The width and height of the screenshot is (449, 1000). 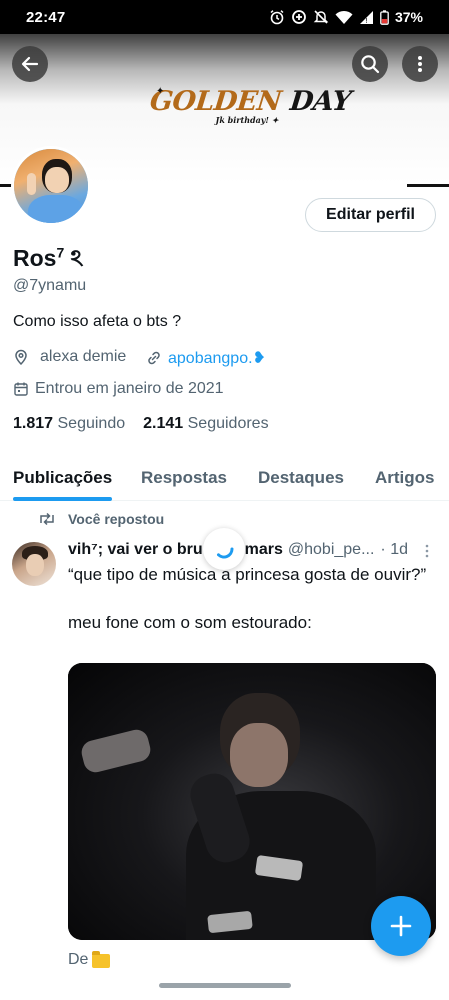 I want to click on battery-percent: 37%, so click(x=408, y=17).